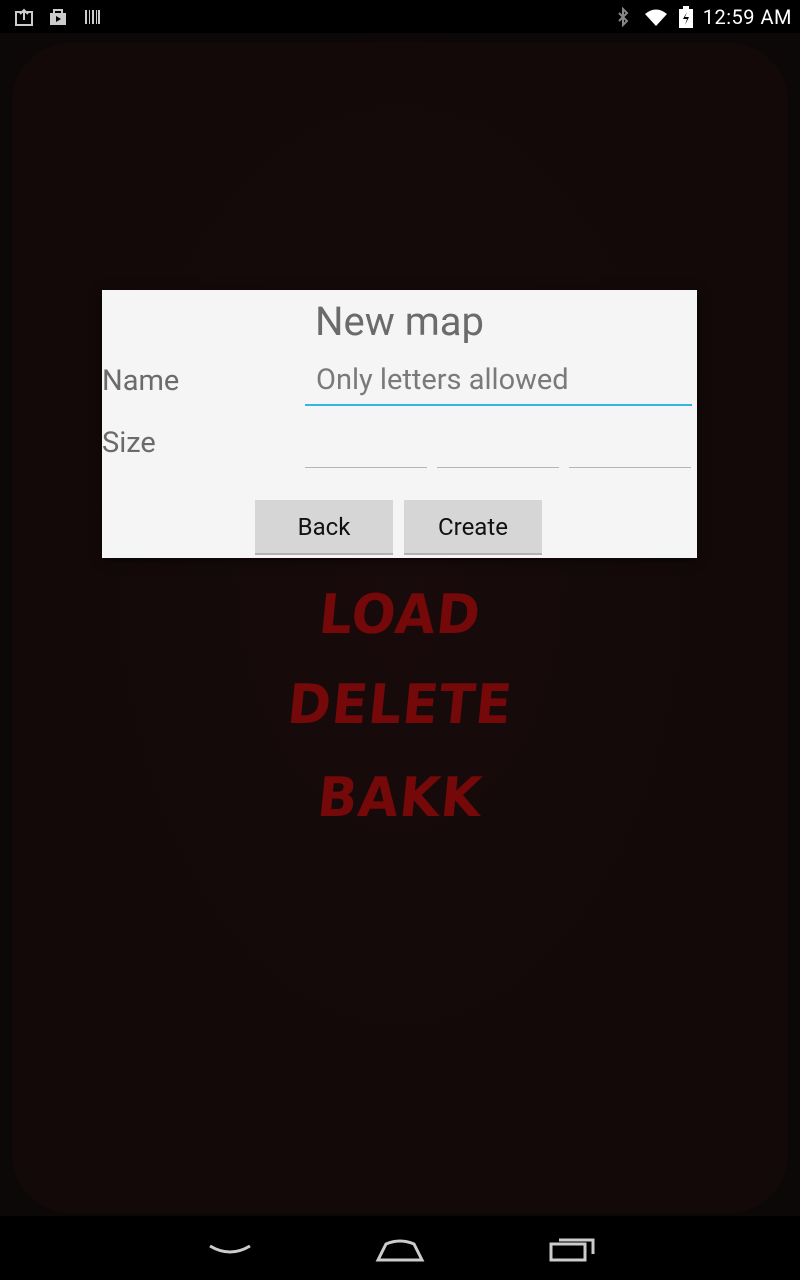 The height and width of the screenshot is (1280, 800). Describe the element at coordinates (571, 1249) in the screenshot. I see `recent-apps-icon` at that location.